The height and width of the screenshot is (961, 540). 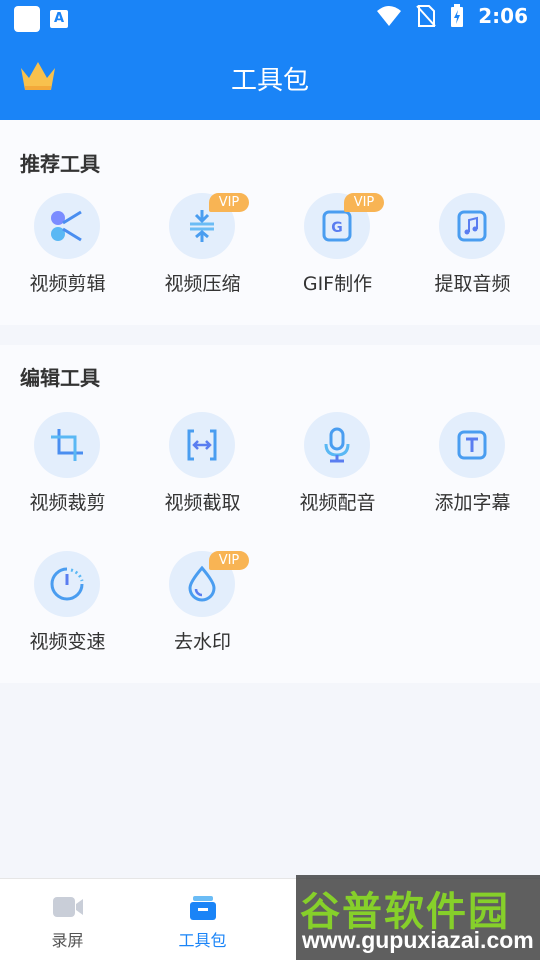 I want to click on battery-charging-icon, so click(x=457, y=15).